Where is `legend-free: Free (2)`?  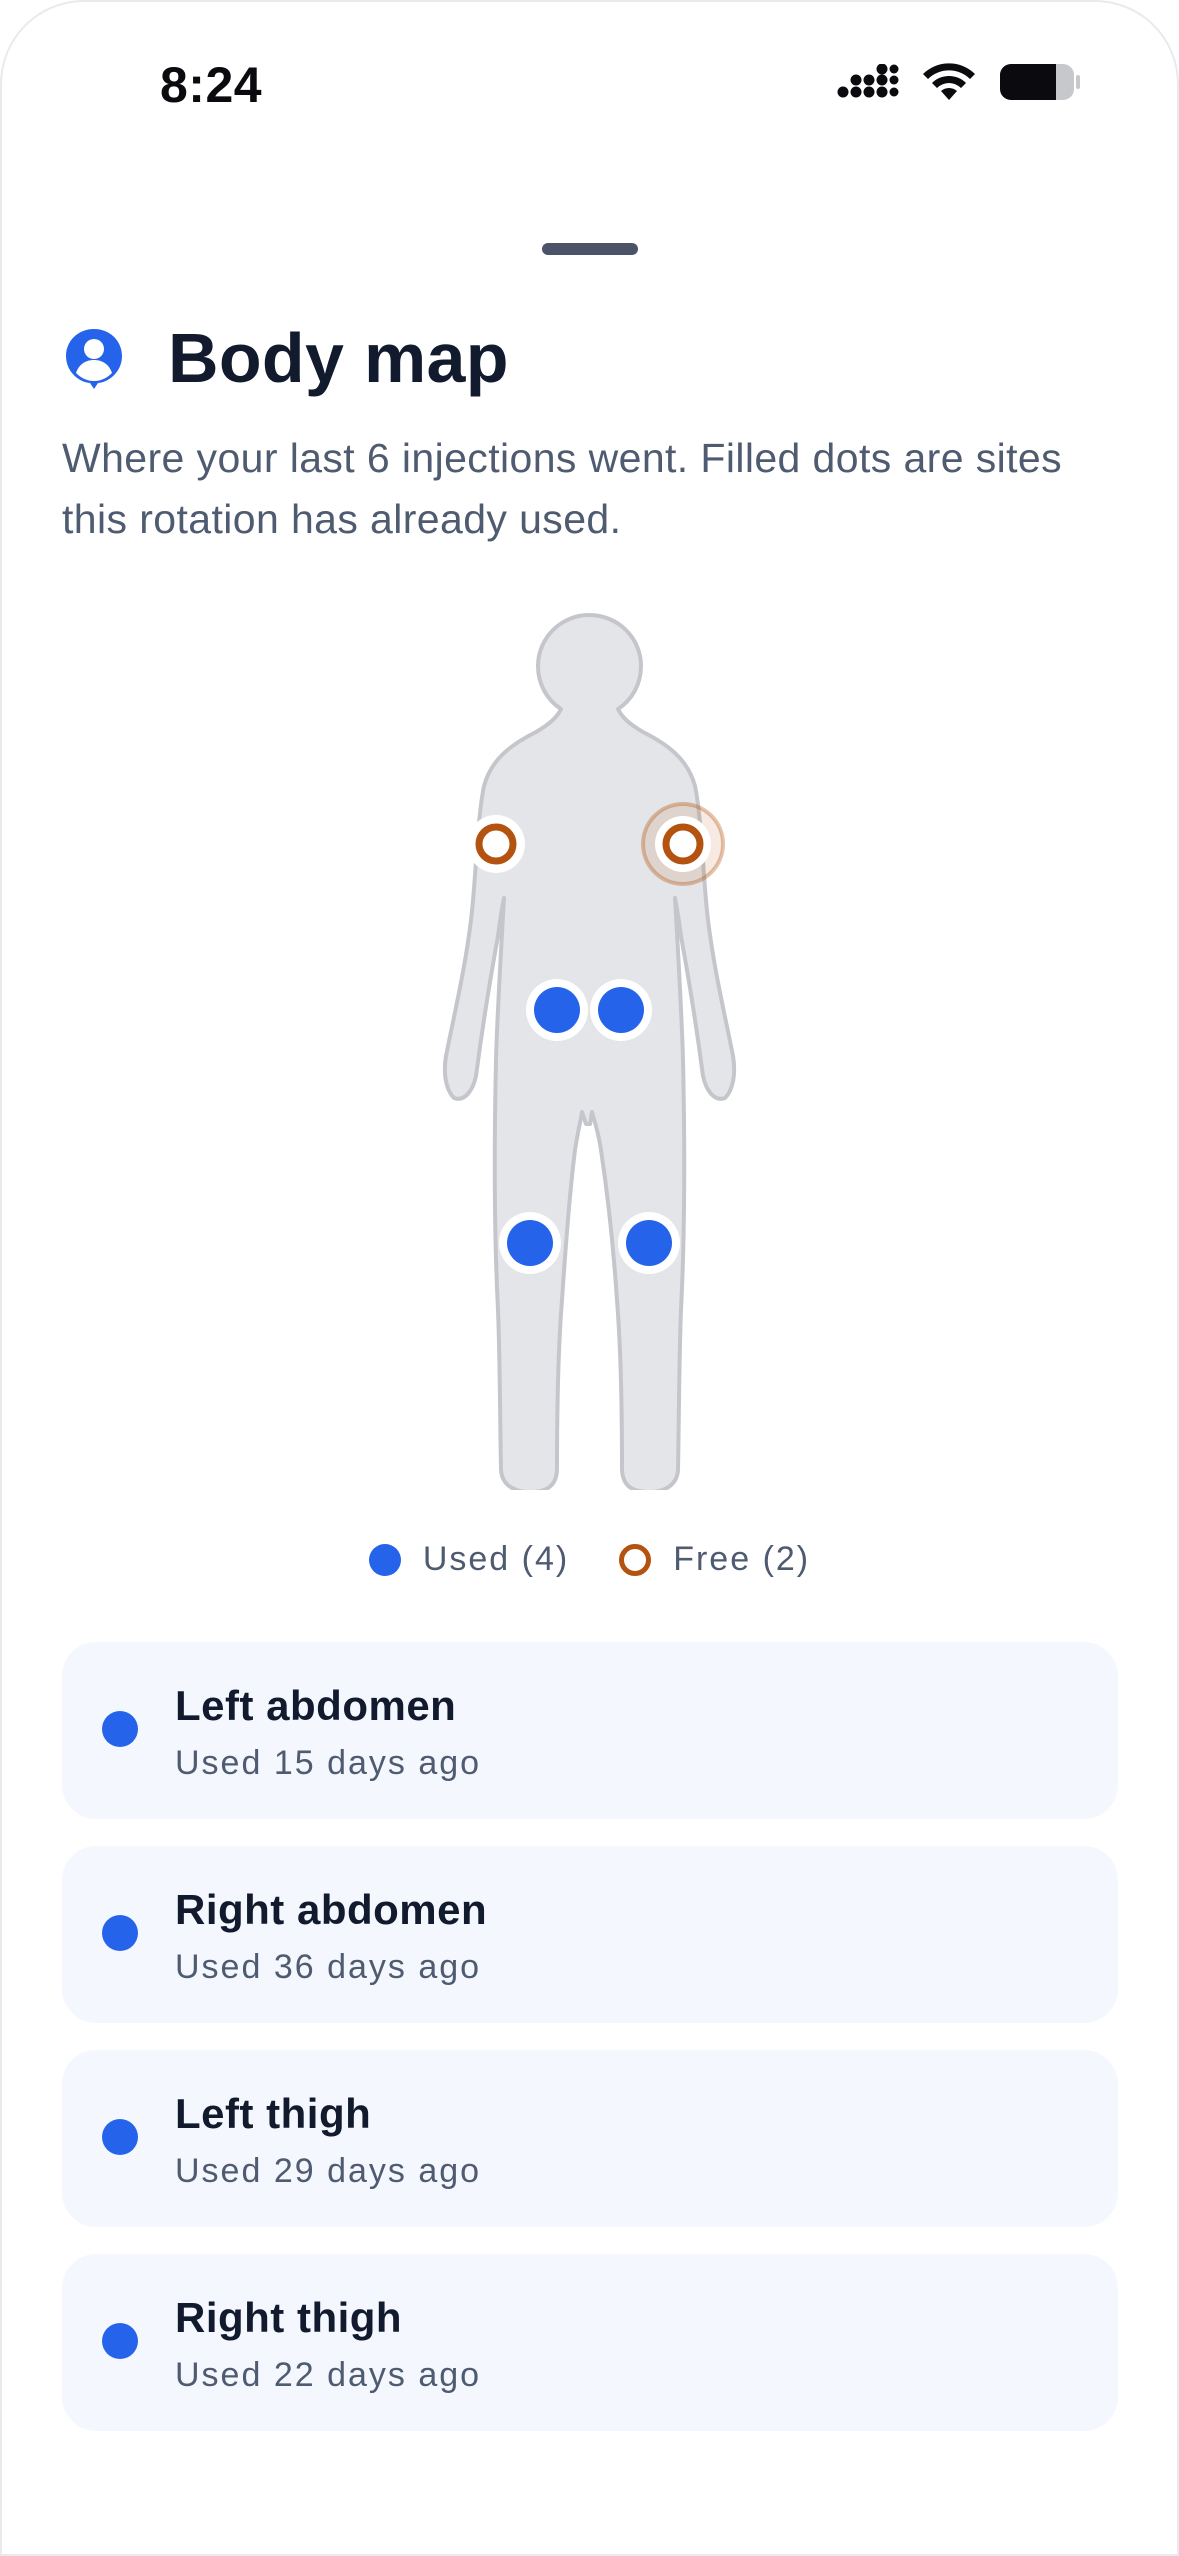
legend-free: Free (2) is located at coordinates (714, 1559).